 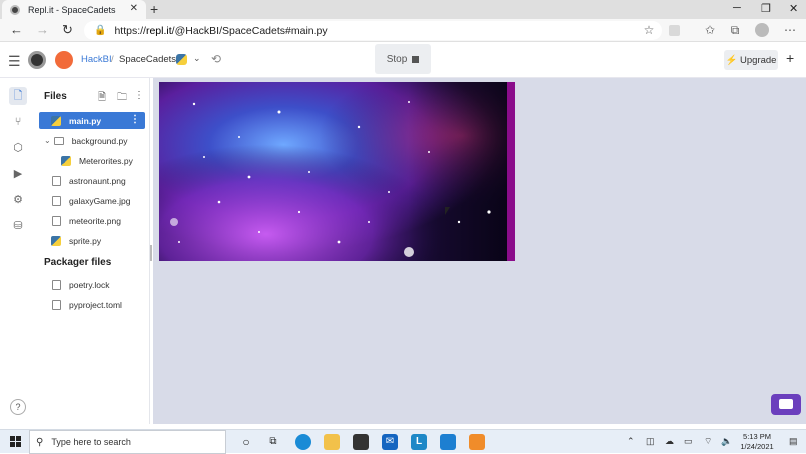 I want to click on debugger-icon: ▶, so click(x=18, y=174).